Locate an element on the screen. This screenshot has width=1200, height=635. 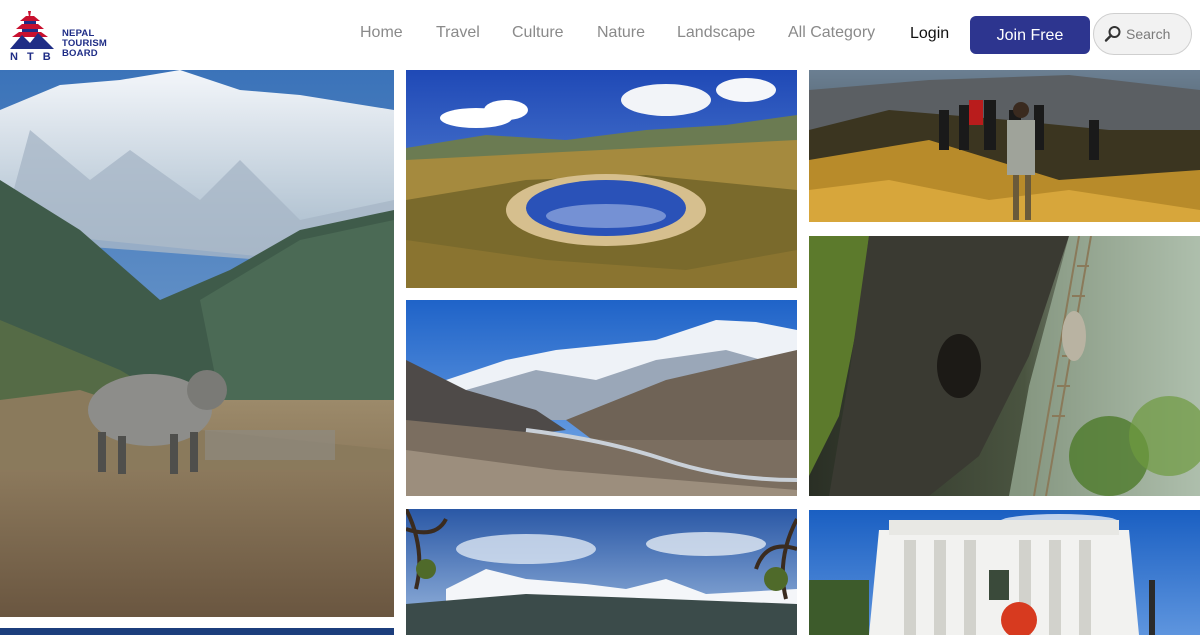
gallery-photo-honey-hunter-cliff is located at coordinates (1004, 366).